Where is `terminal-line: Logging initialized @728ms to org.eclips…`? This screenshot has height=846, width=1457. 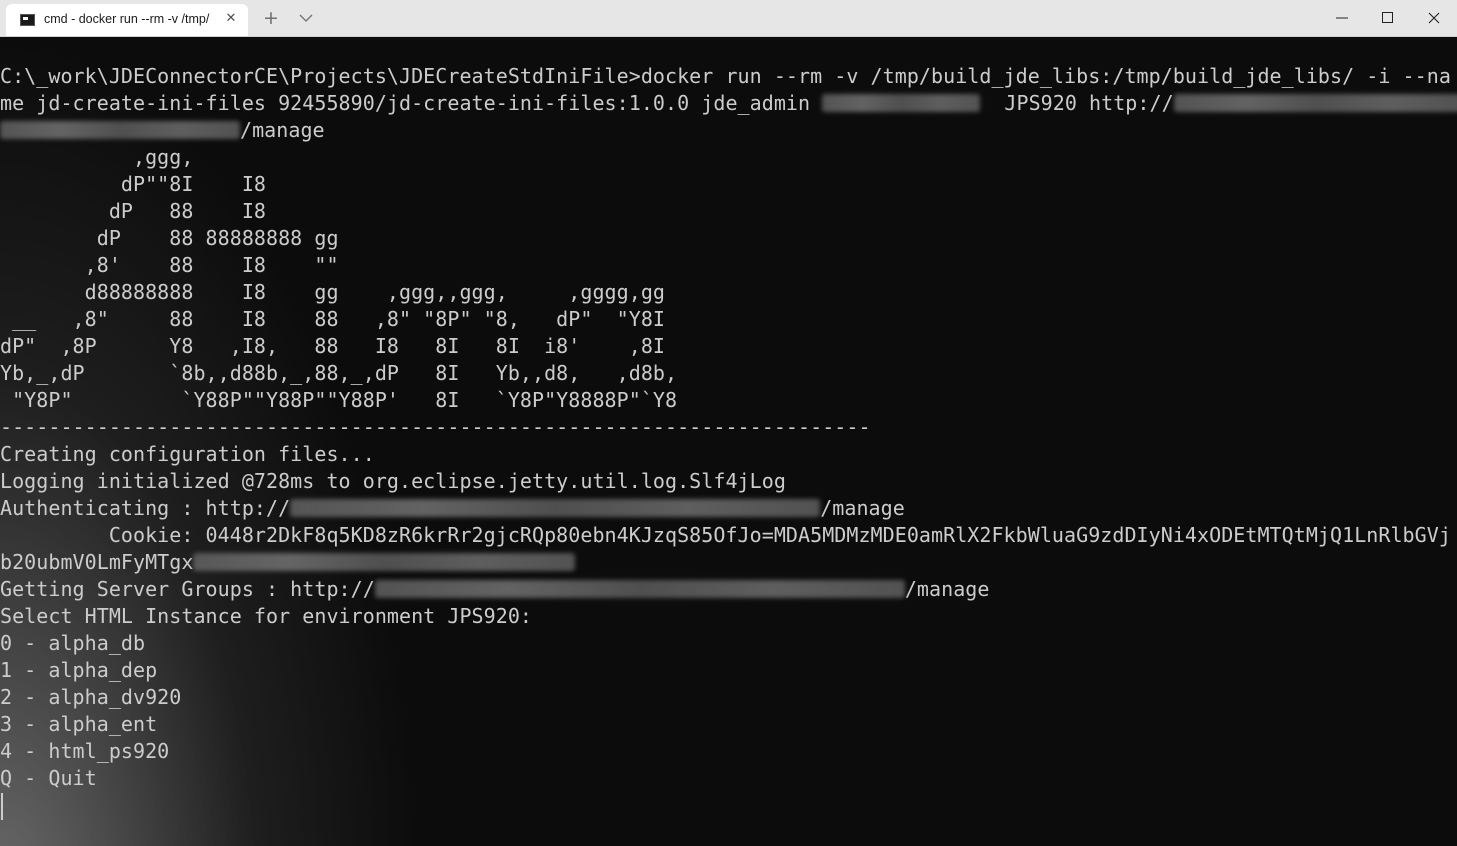 terminal-line: Logging initialized @728ms to org.eclips… is located at coordinates (393, 481).